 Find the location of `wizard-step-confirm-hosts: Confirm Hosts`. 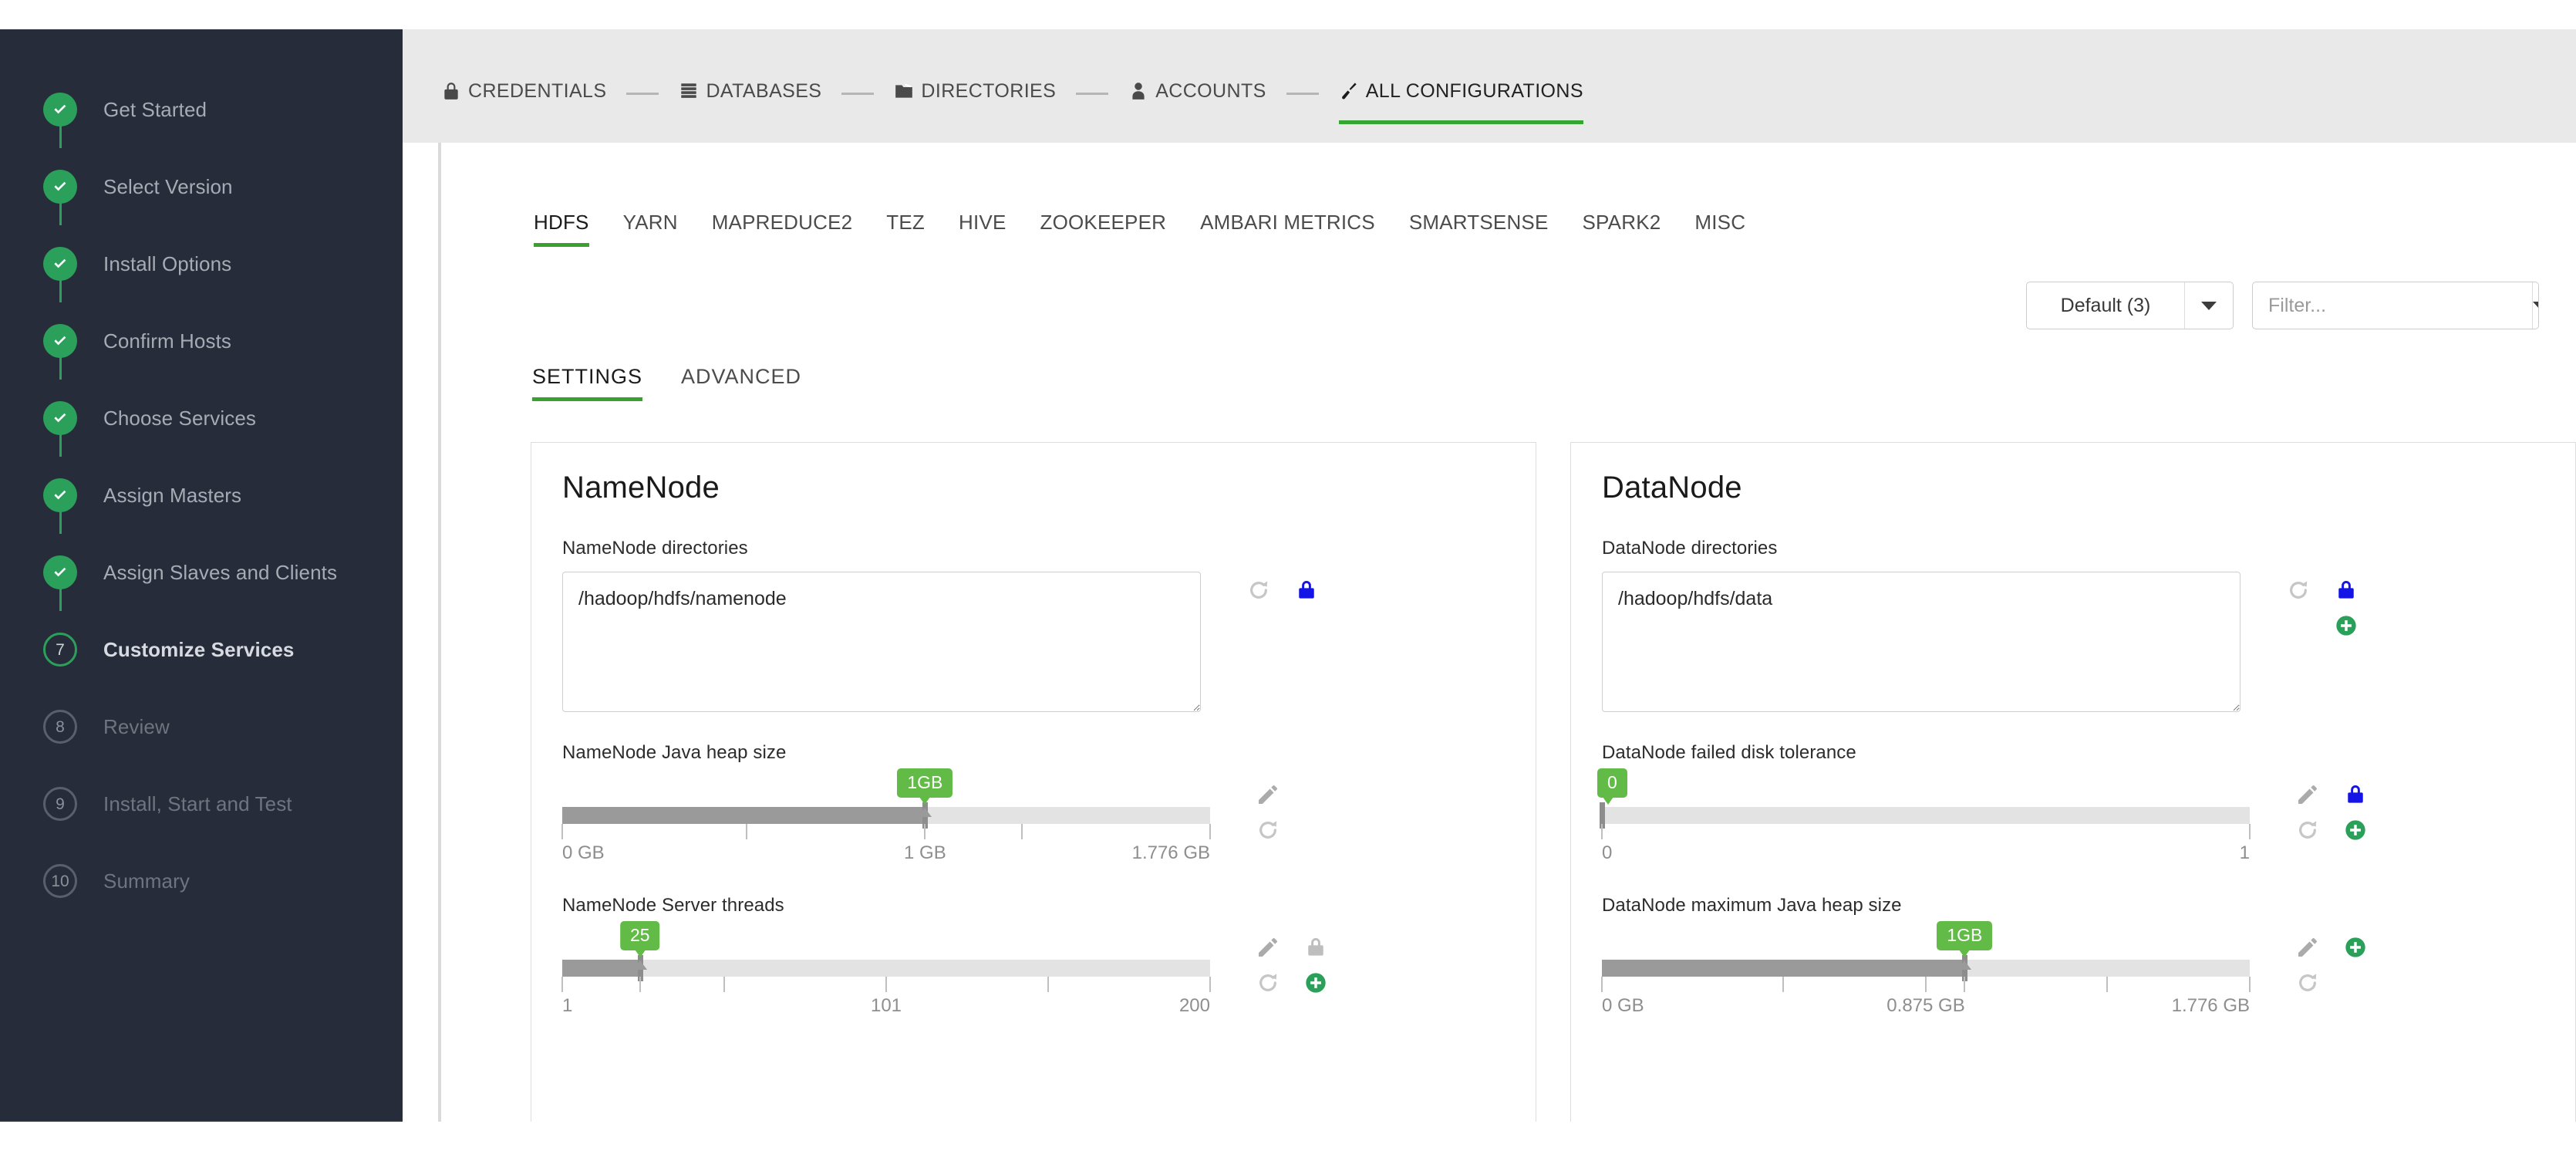

wizard-step-confirm-hosts: Confirm Hosts is located at coordinates (201, 341).